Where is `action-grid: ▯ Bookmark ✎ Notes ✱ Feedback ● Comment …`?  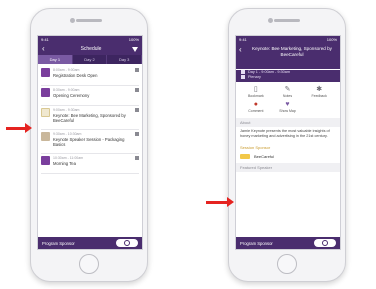
action-grid: ▯ Bookmark ✎ Notes ✱ Feedback ● Comment … is located at coordinates (288, 100).